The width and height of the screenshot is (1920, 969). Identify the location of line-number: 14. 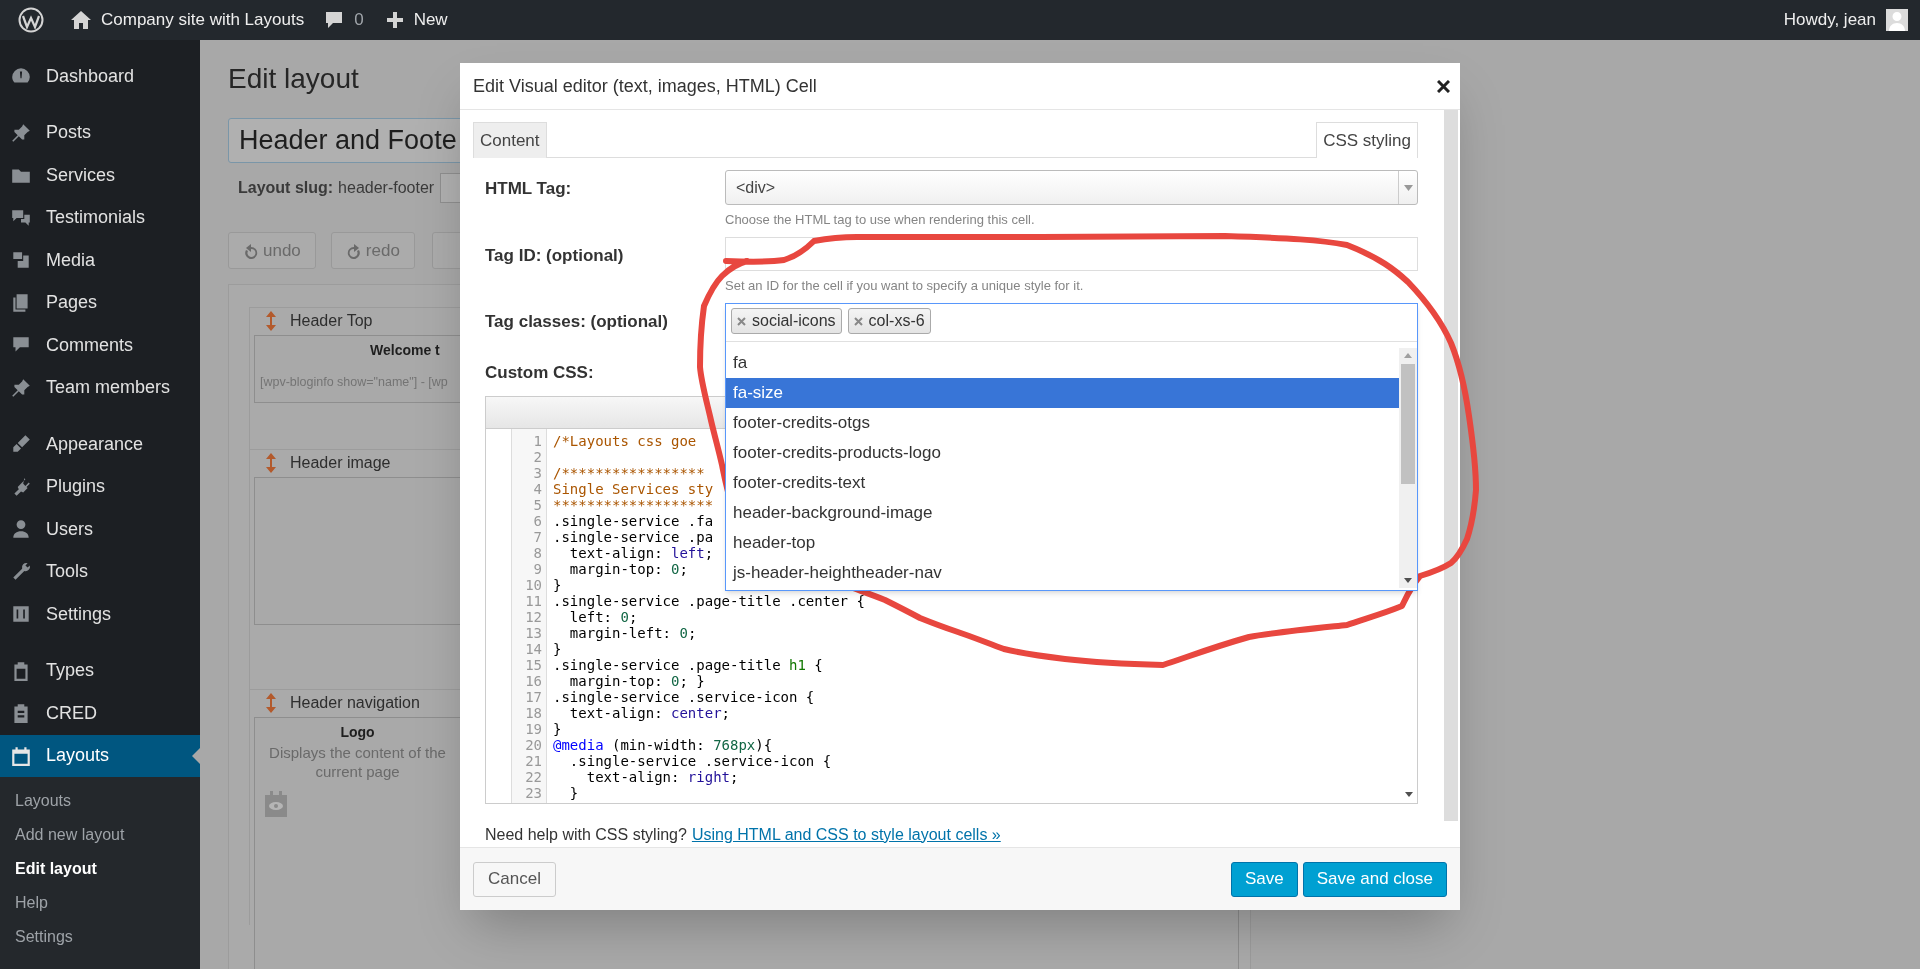
(533, 648).